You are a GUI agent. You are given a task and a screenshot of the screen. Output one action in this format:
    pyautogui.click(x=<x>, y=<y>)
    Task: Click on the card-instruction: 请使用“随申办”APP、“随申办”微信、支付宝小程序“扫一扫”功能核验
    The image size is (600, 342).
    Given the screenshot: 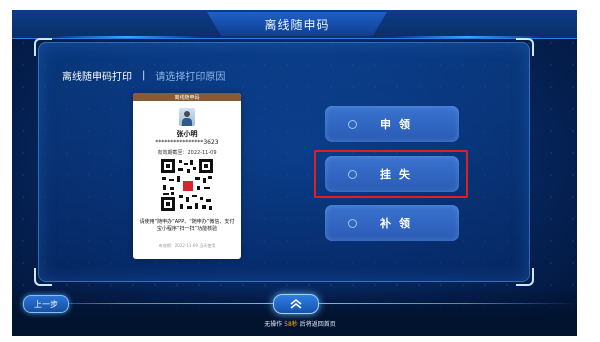 What is the action you would take?
    pyautogui.click(x=187, y=225)
    